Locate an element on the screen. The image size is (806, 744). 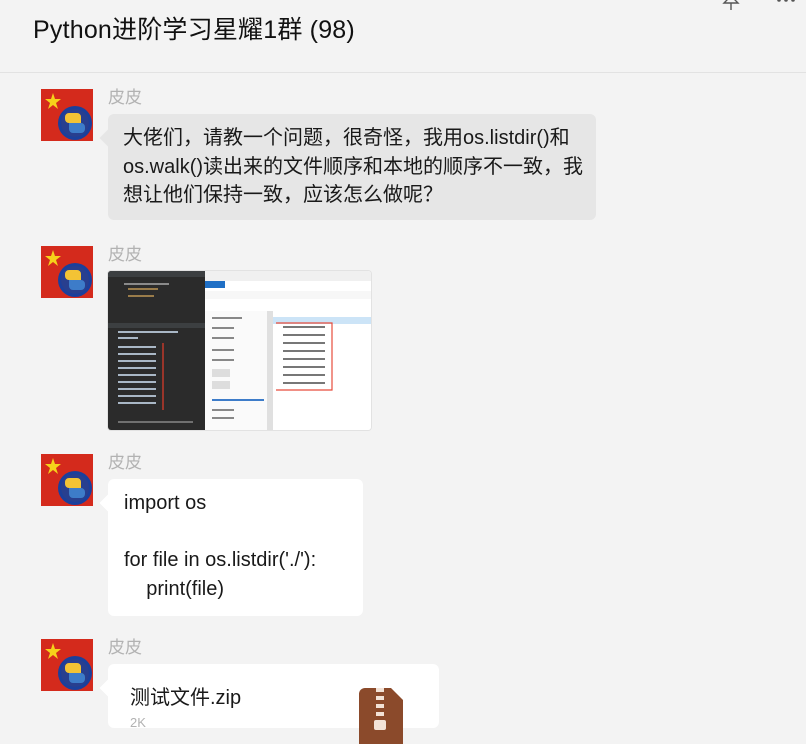
chat-header: Python进阶学习星耀1群 (98) is located at coordinates (403, 36).